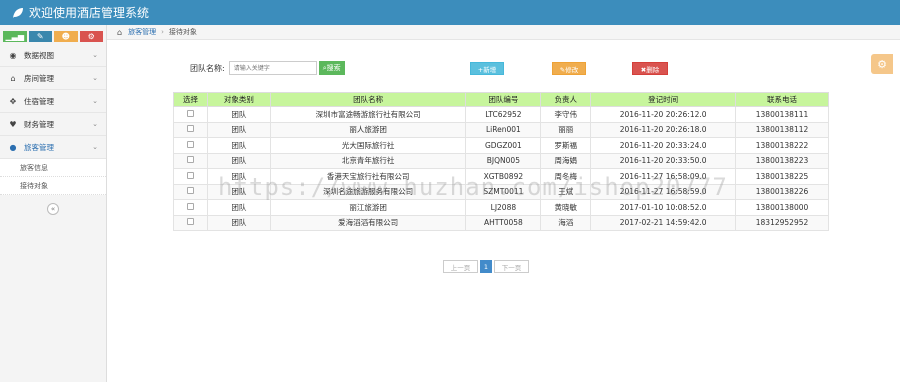  Describe the element at coordinates (91, 36) in the screenshot. I see `cogs-icon: ⚙` at that location.